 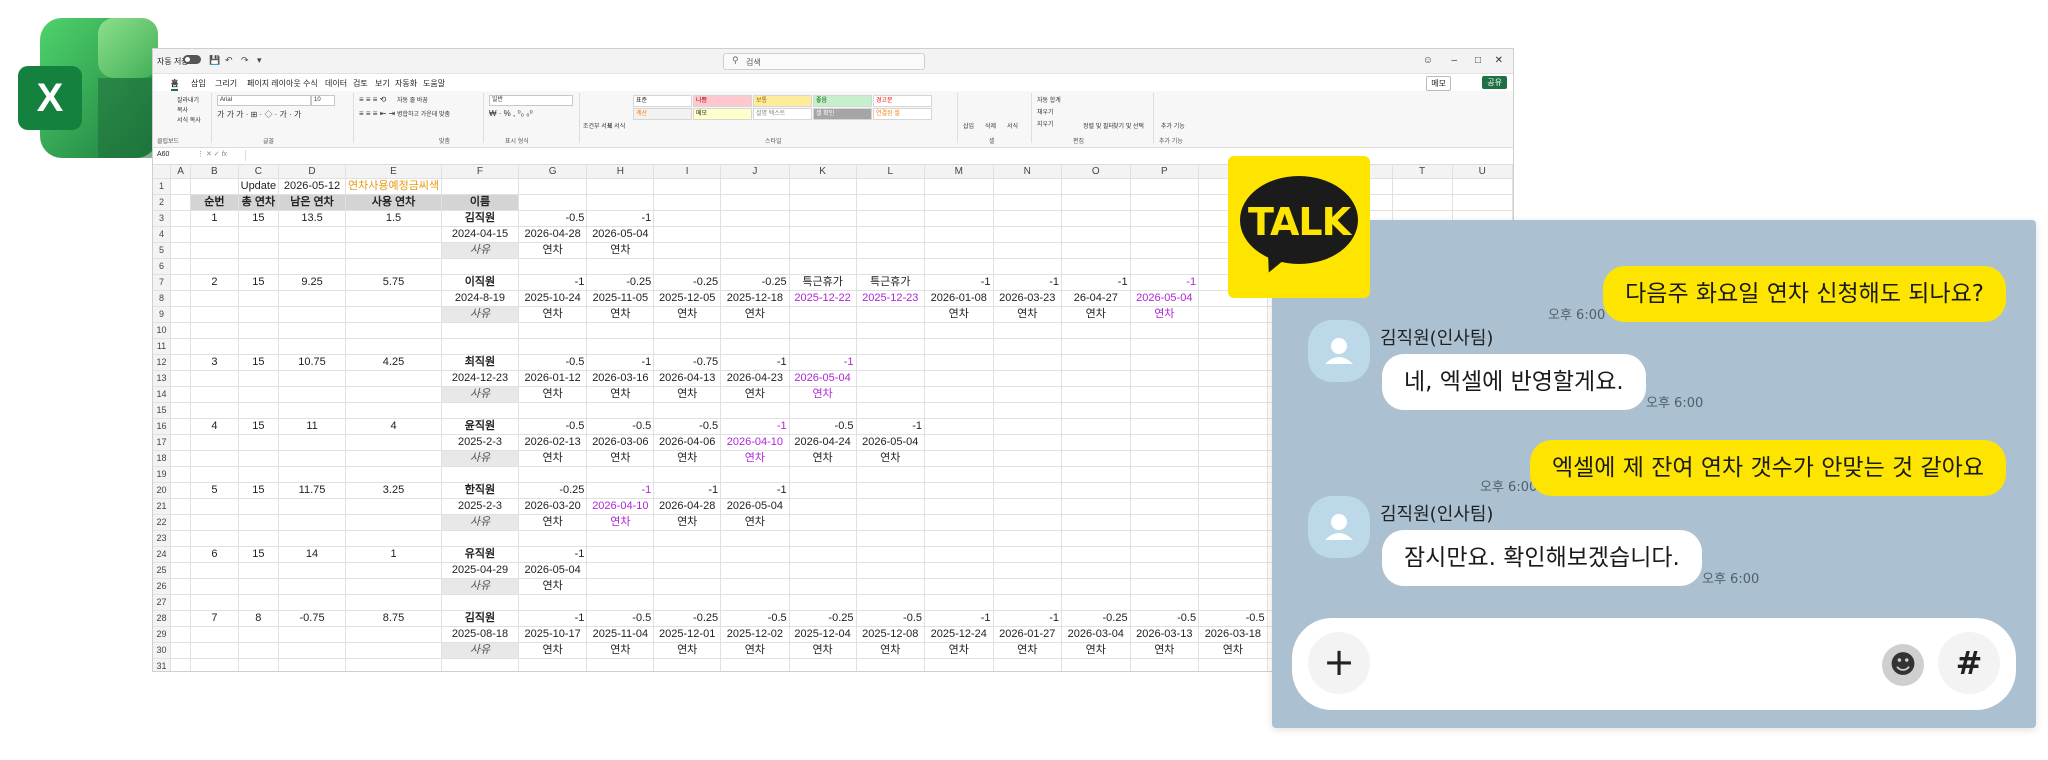 What do you see at coordinates (687, 172) in the screenshot?
I see `column-header: I` at bounding box center [687, 172].